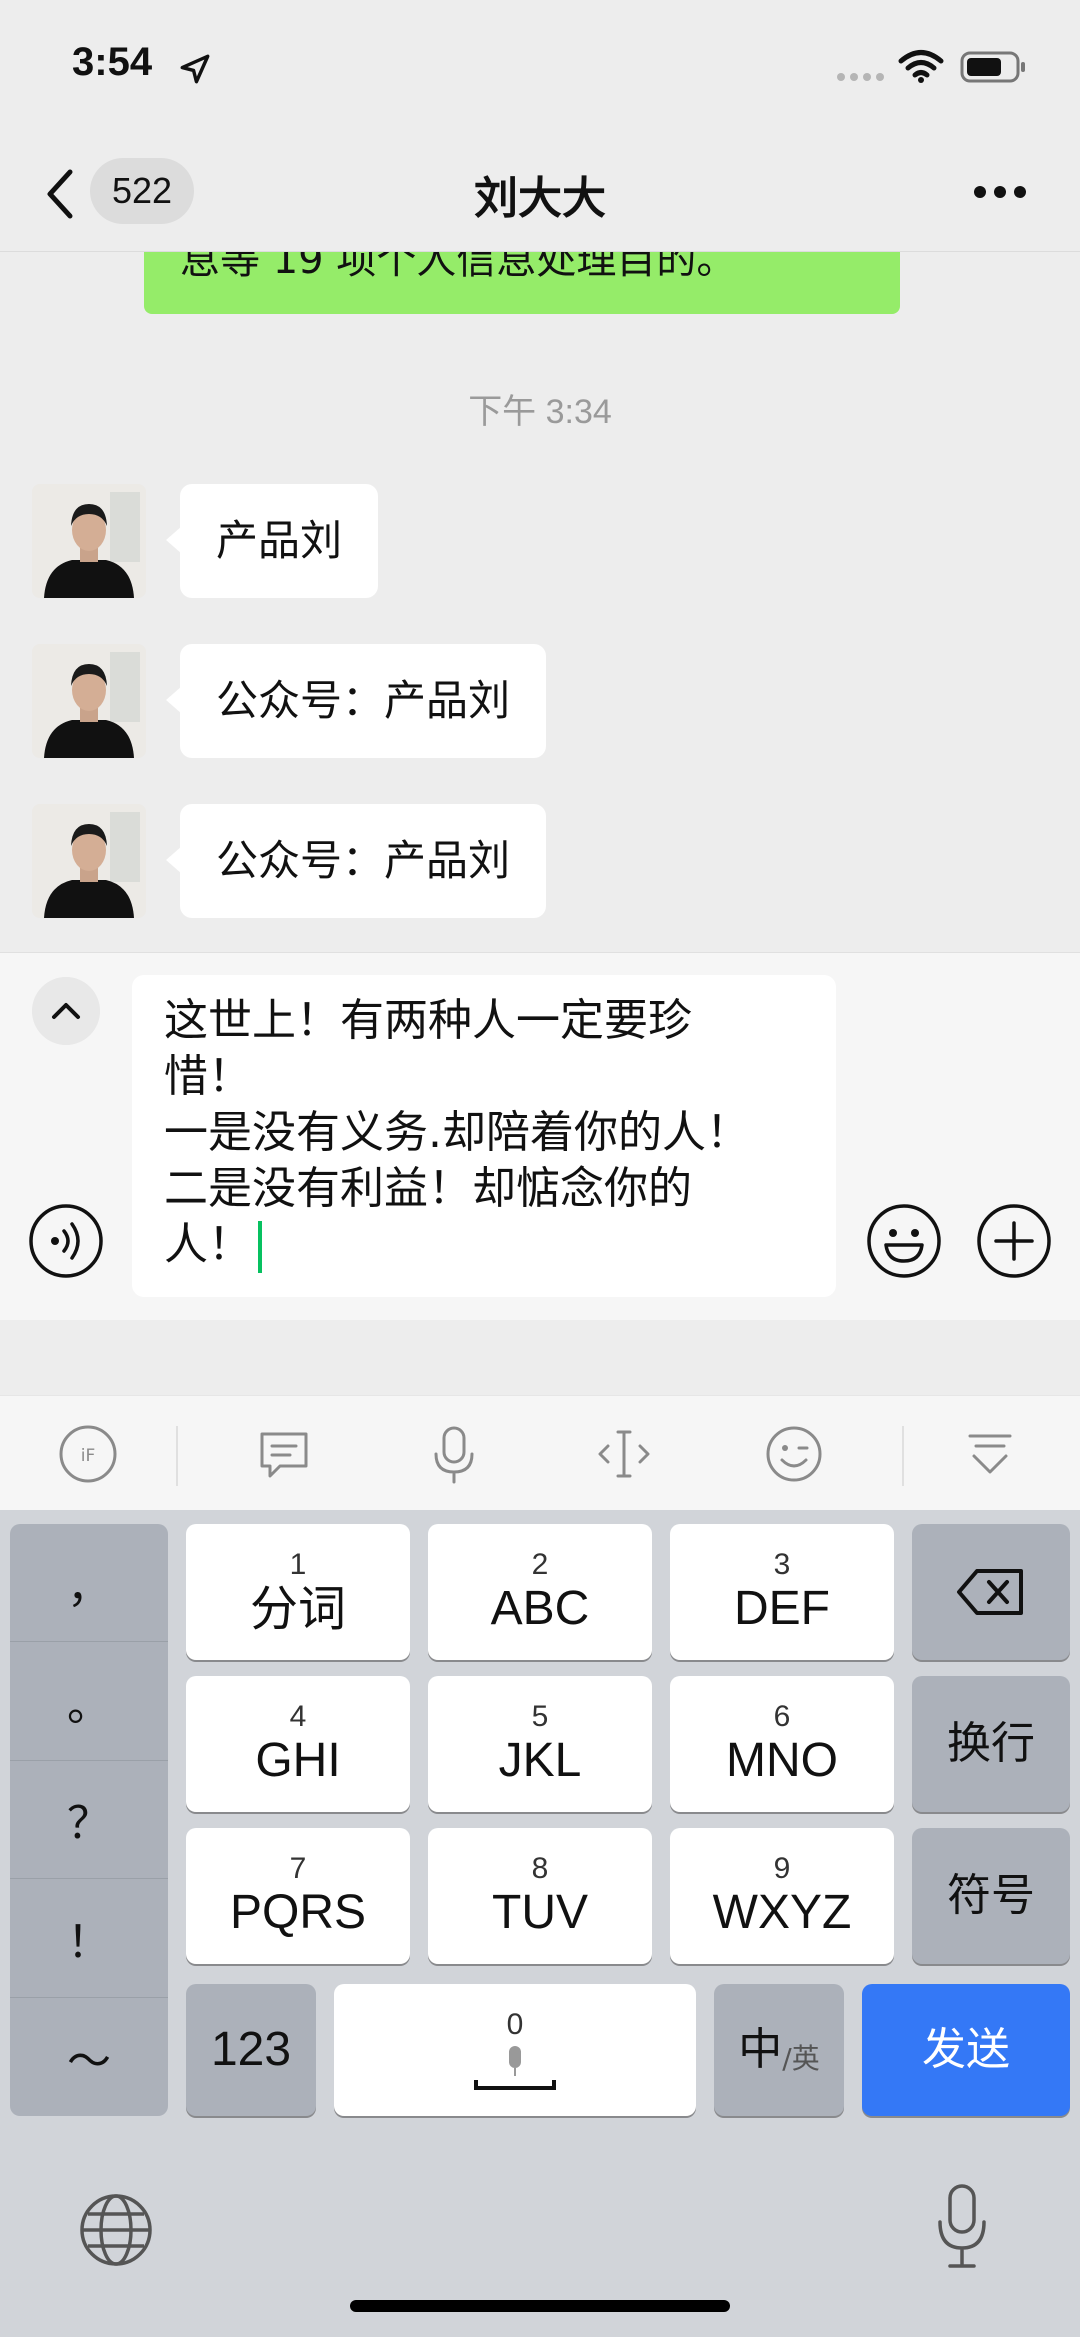 The height and width of the screenshot is (2337, 1080). Describe the element at coordinates (801, 2058) in the screenshot. I see `lang-alt-label: /英` at that location.